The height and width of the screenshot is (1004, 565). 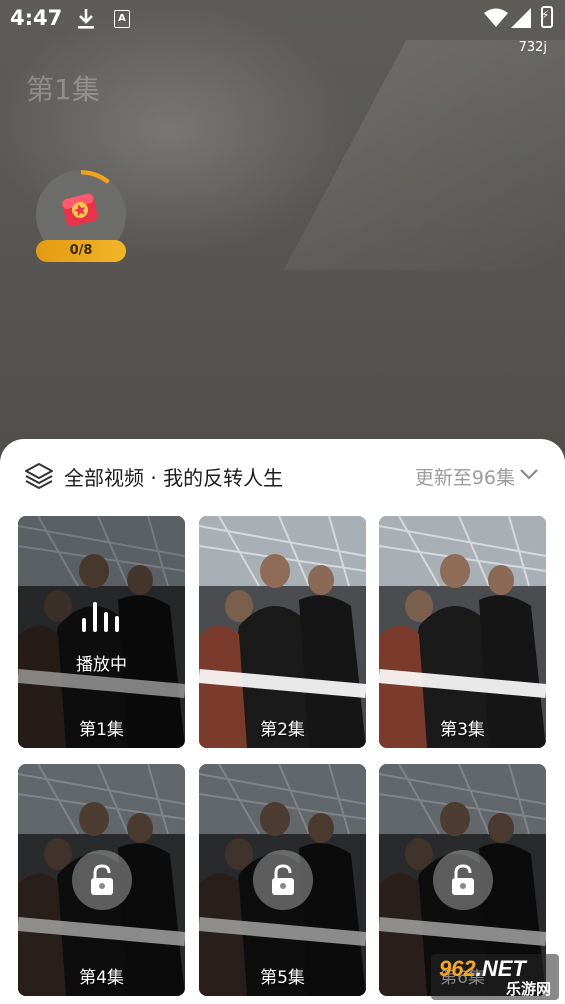 I want to click on network-speed: 732j, so click(x=532, y=47).